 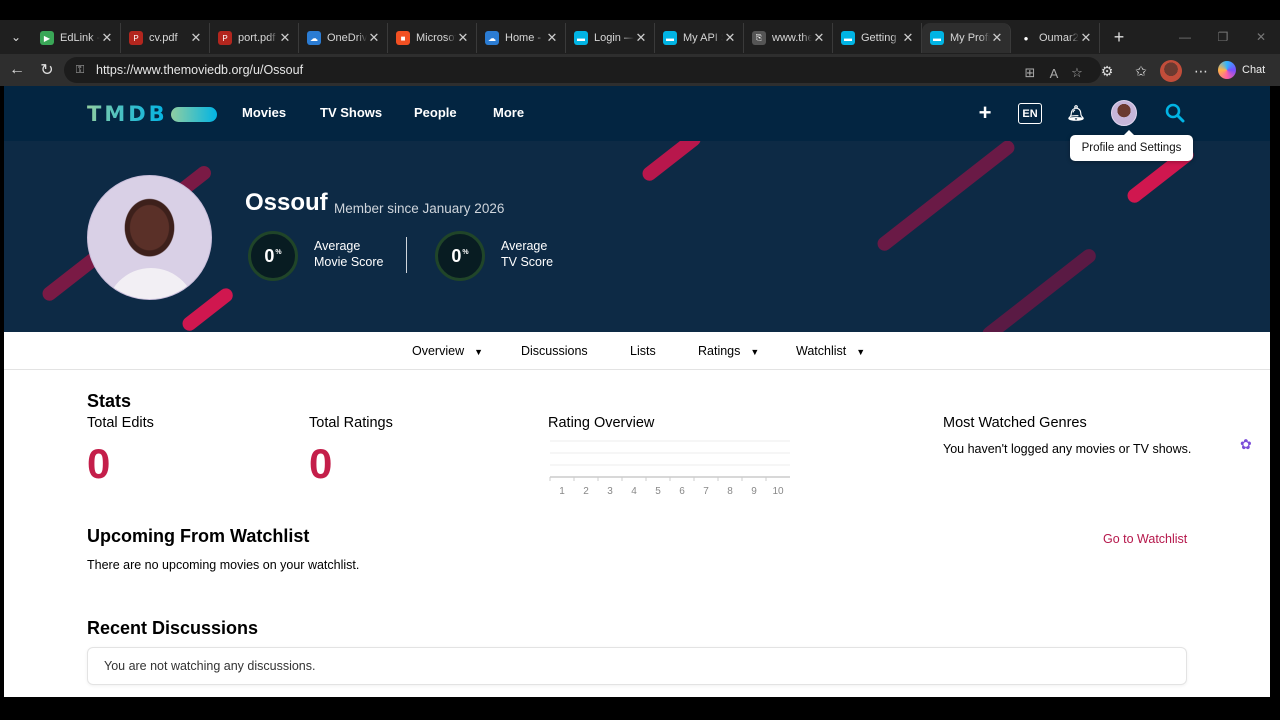 I want to click on browser-tab: ▬ My Profile✕, so click(x=966, y=38).